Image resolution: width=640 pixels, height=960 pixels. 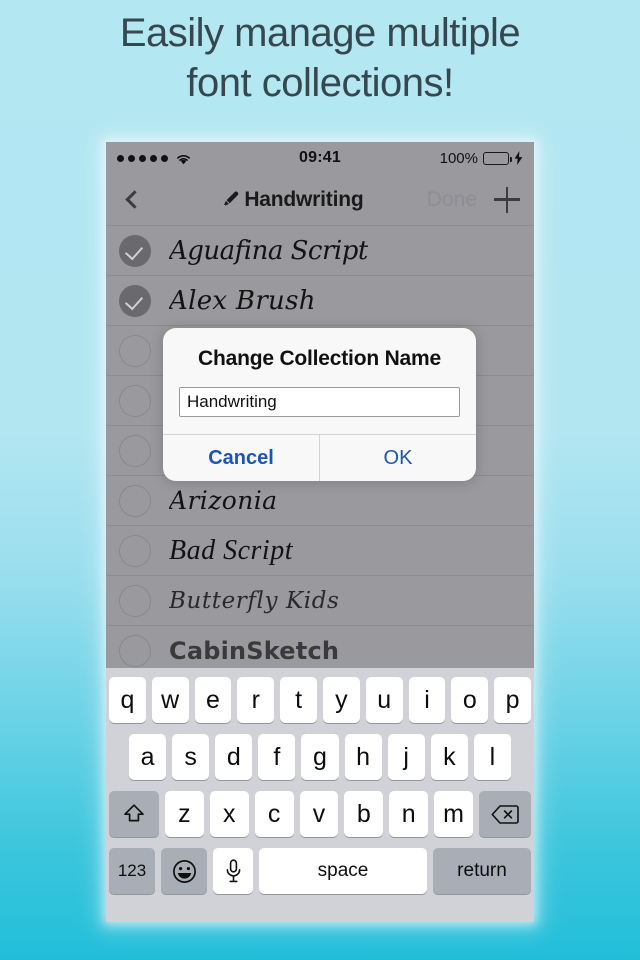 What do you see at coordinates (230, 199) in the screenshot?
I see `pencil-icon` at bounding box center [230, 199].